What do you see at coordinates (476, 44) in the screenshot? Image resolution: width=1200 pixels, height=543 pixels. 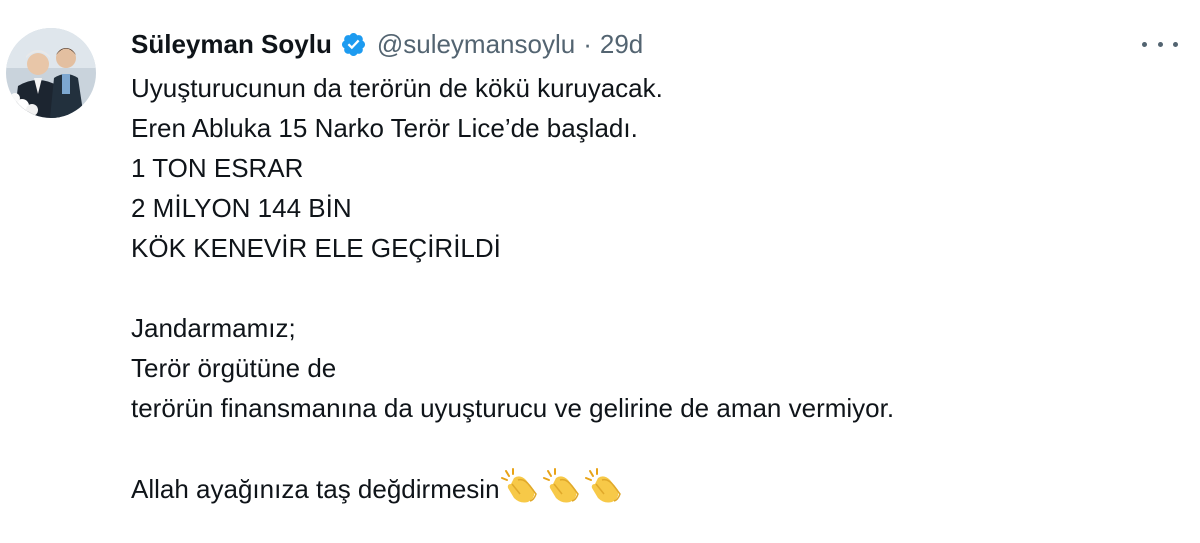 I see `handle: @suleymansoylu` at bounding box center [476, 44].